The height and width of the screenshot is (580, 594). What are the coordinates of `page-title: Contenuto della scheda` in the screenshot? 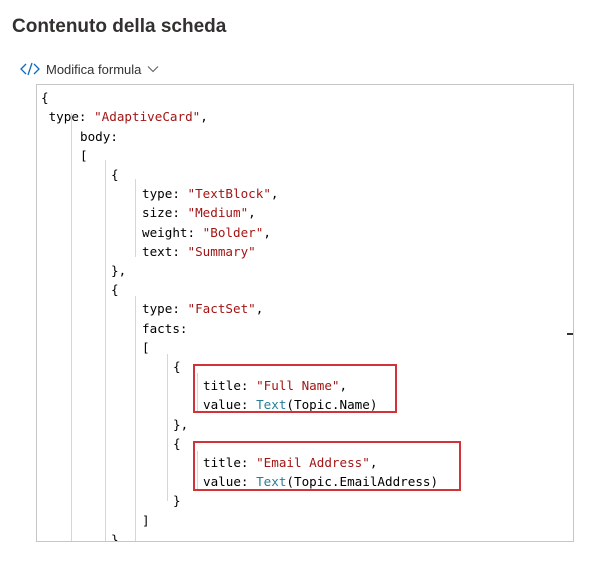 It's located at (119, 26).